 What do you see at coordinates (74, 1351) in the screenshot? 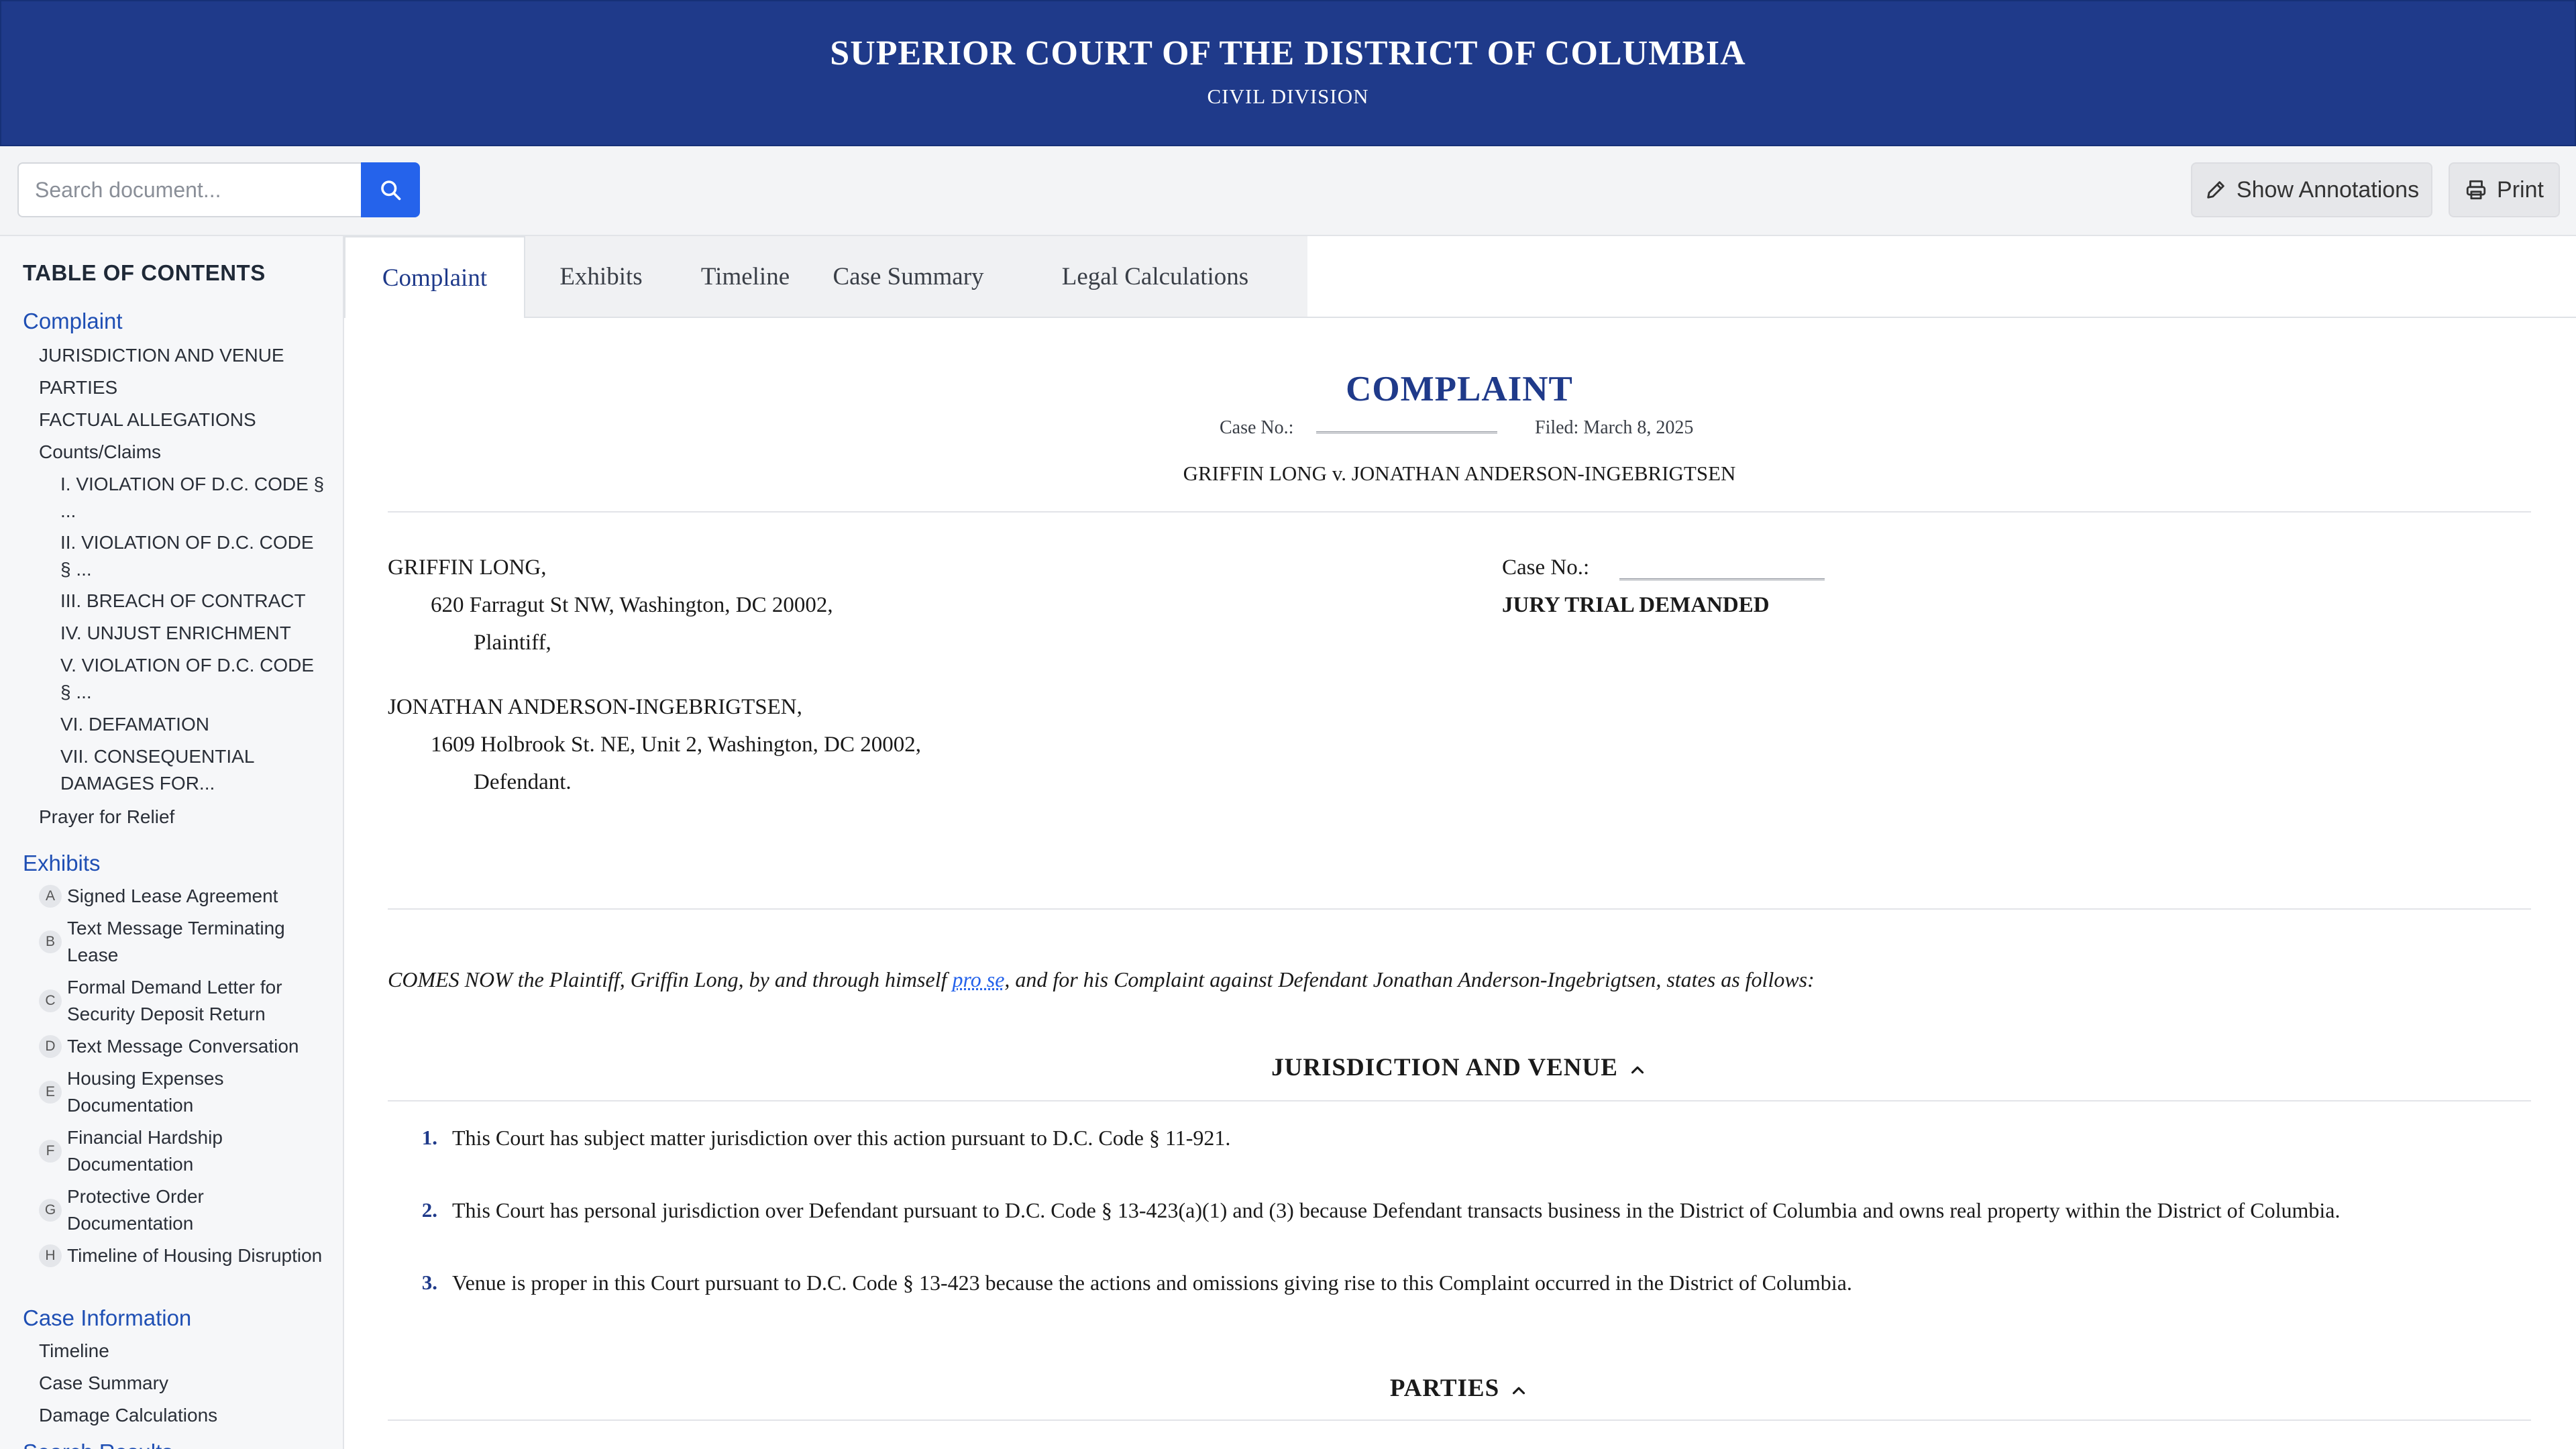
I see `toc-item-timeline: Timeline` at bounding box center [74, 1351].